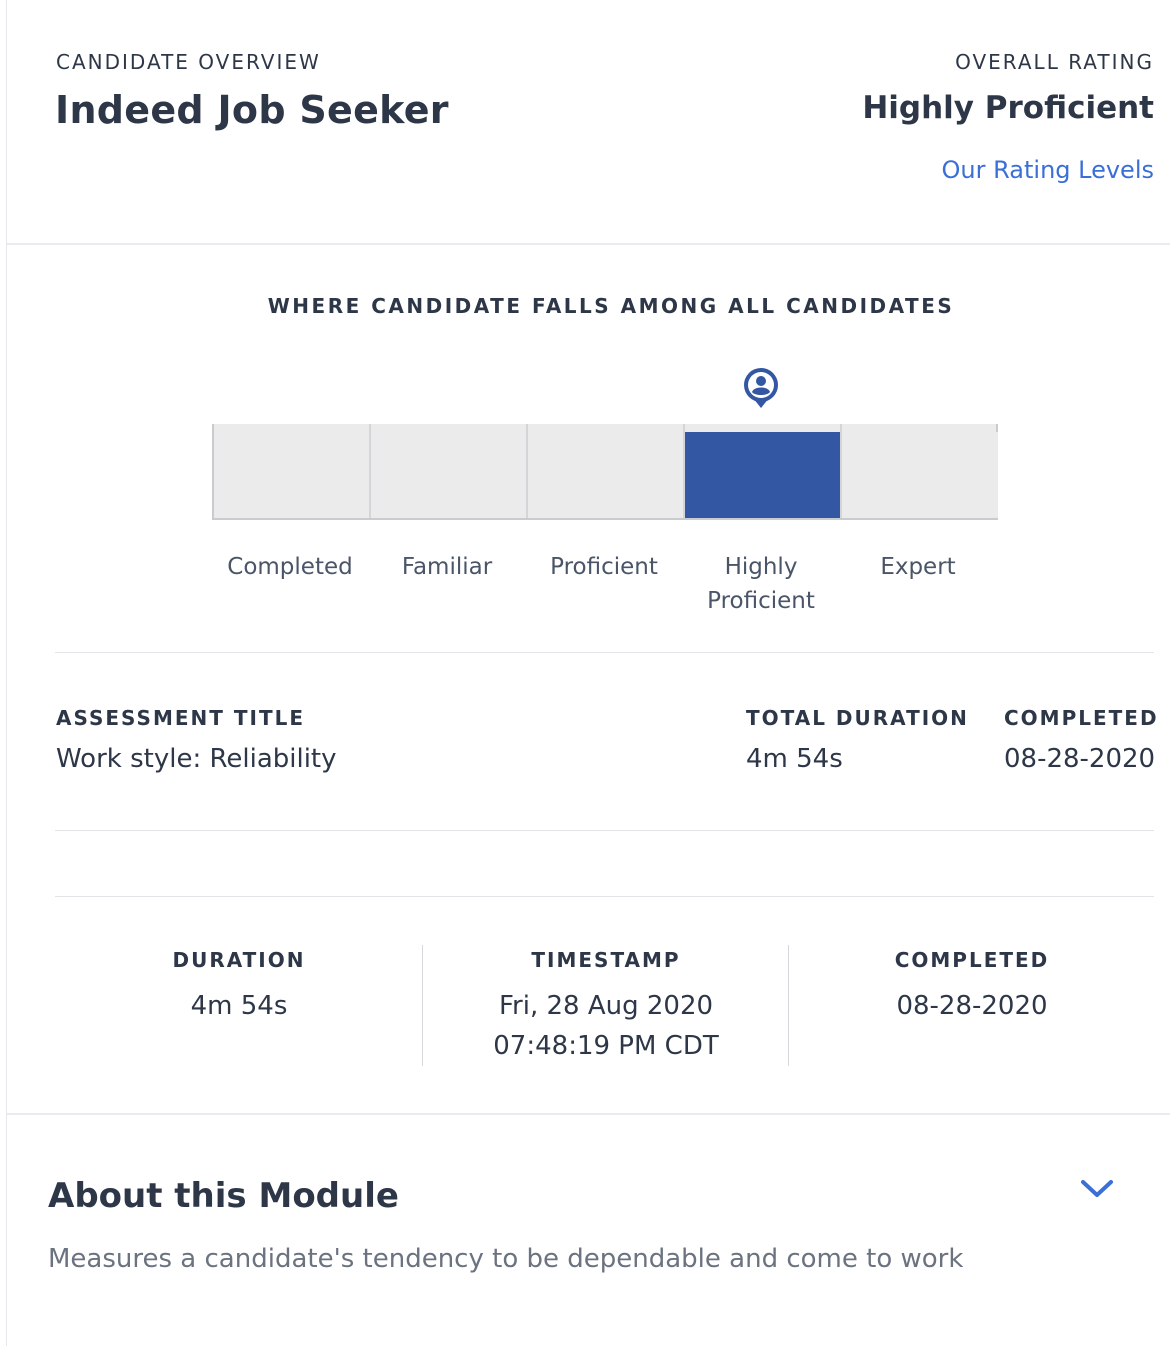  What do you see at coordinates (1097, 1189) in the screenshot?
I see `chevron-down-icon` at bounding box center [1097, 1189].